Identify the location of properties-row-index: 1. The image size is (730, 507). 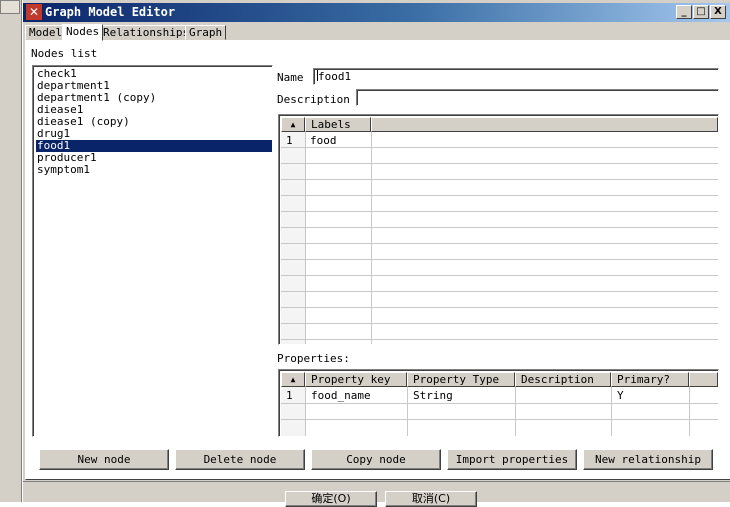
(289, 395).